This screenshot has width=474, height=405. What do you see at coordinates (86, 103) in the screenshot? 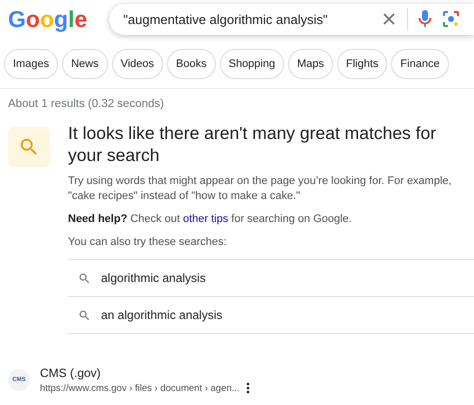
I see `result-stats: About 1 results (0.32 seconds)` at bounding box center [86, 103].